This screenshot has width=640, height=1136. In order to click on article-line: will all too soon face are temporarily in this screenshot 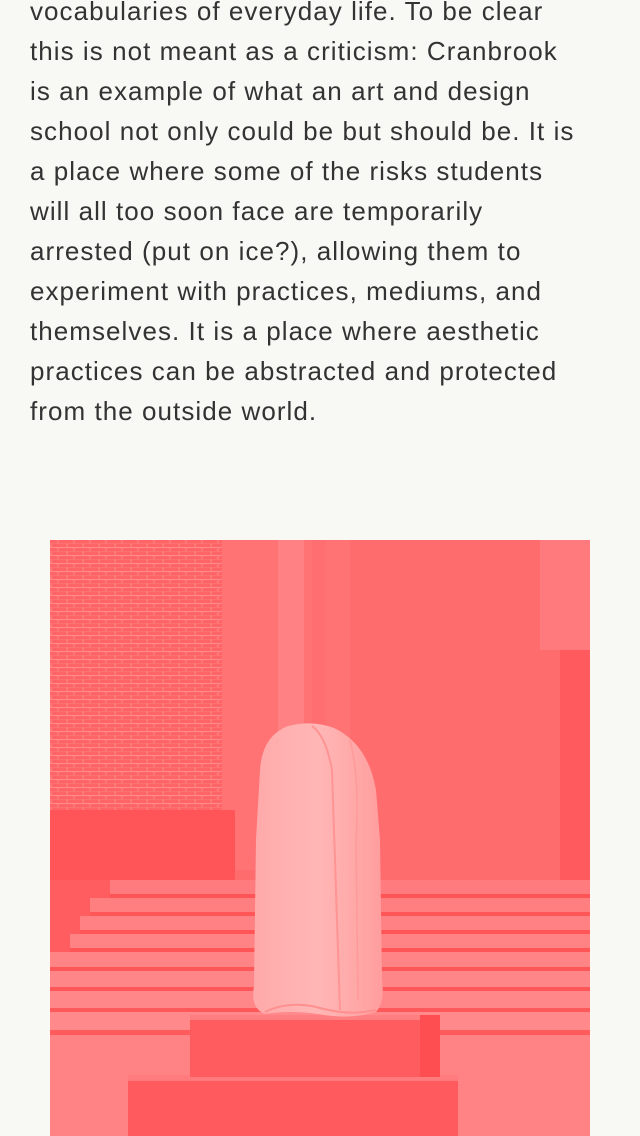, I will do `click(257, 211)`.